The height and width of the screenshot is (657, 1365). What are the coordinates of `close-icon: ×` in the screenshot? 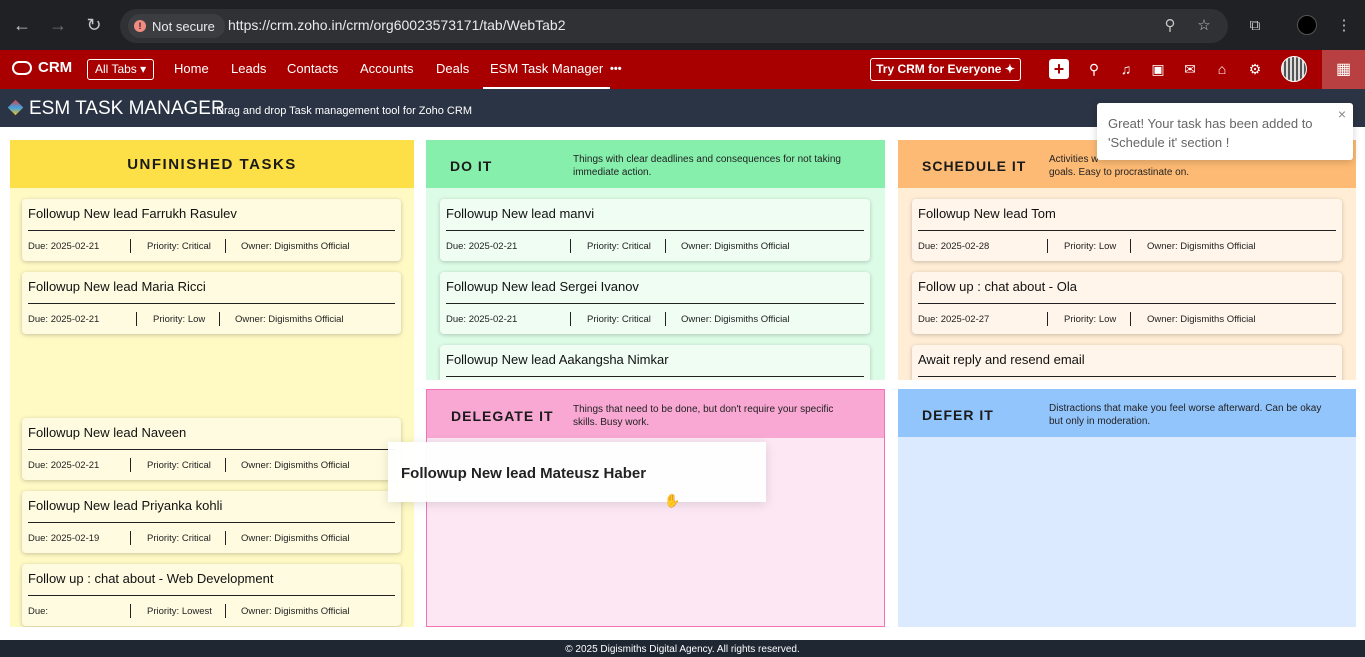 It's located at (1342, 114).